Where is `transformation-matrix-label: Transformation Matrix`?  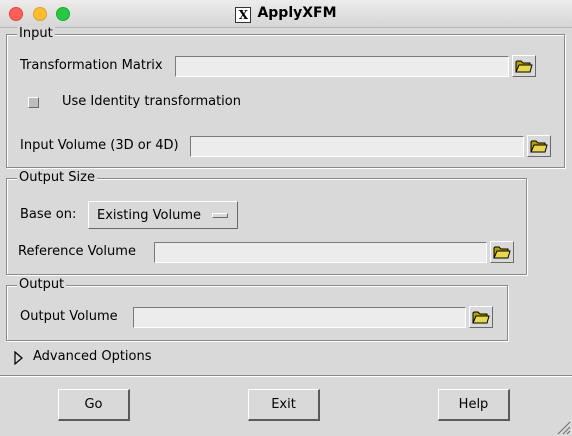 transformation-matrix-label: Transformation Matrix is located at coordinates (91, 65).